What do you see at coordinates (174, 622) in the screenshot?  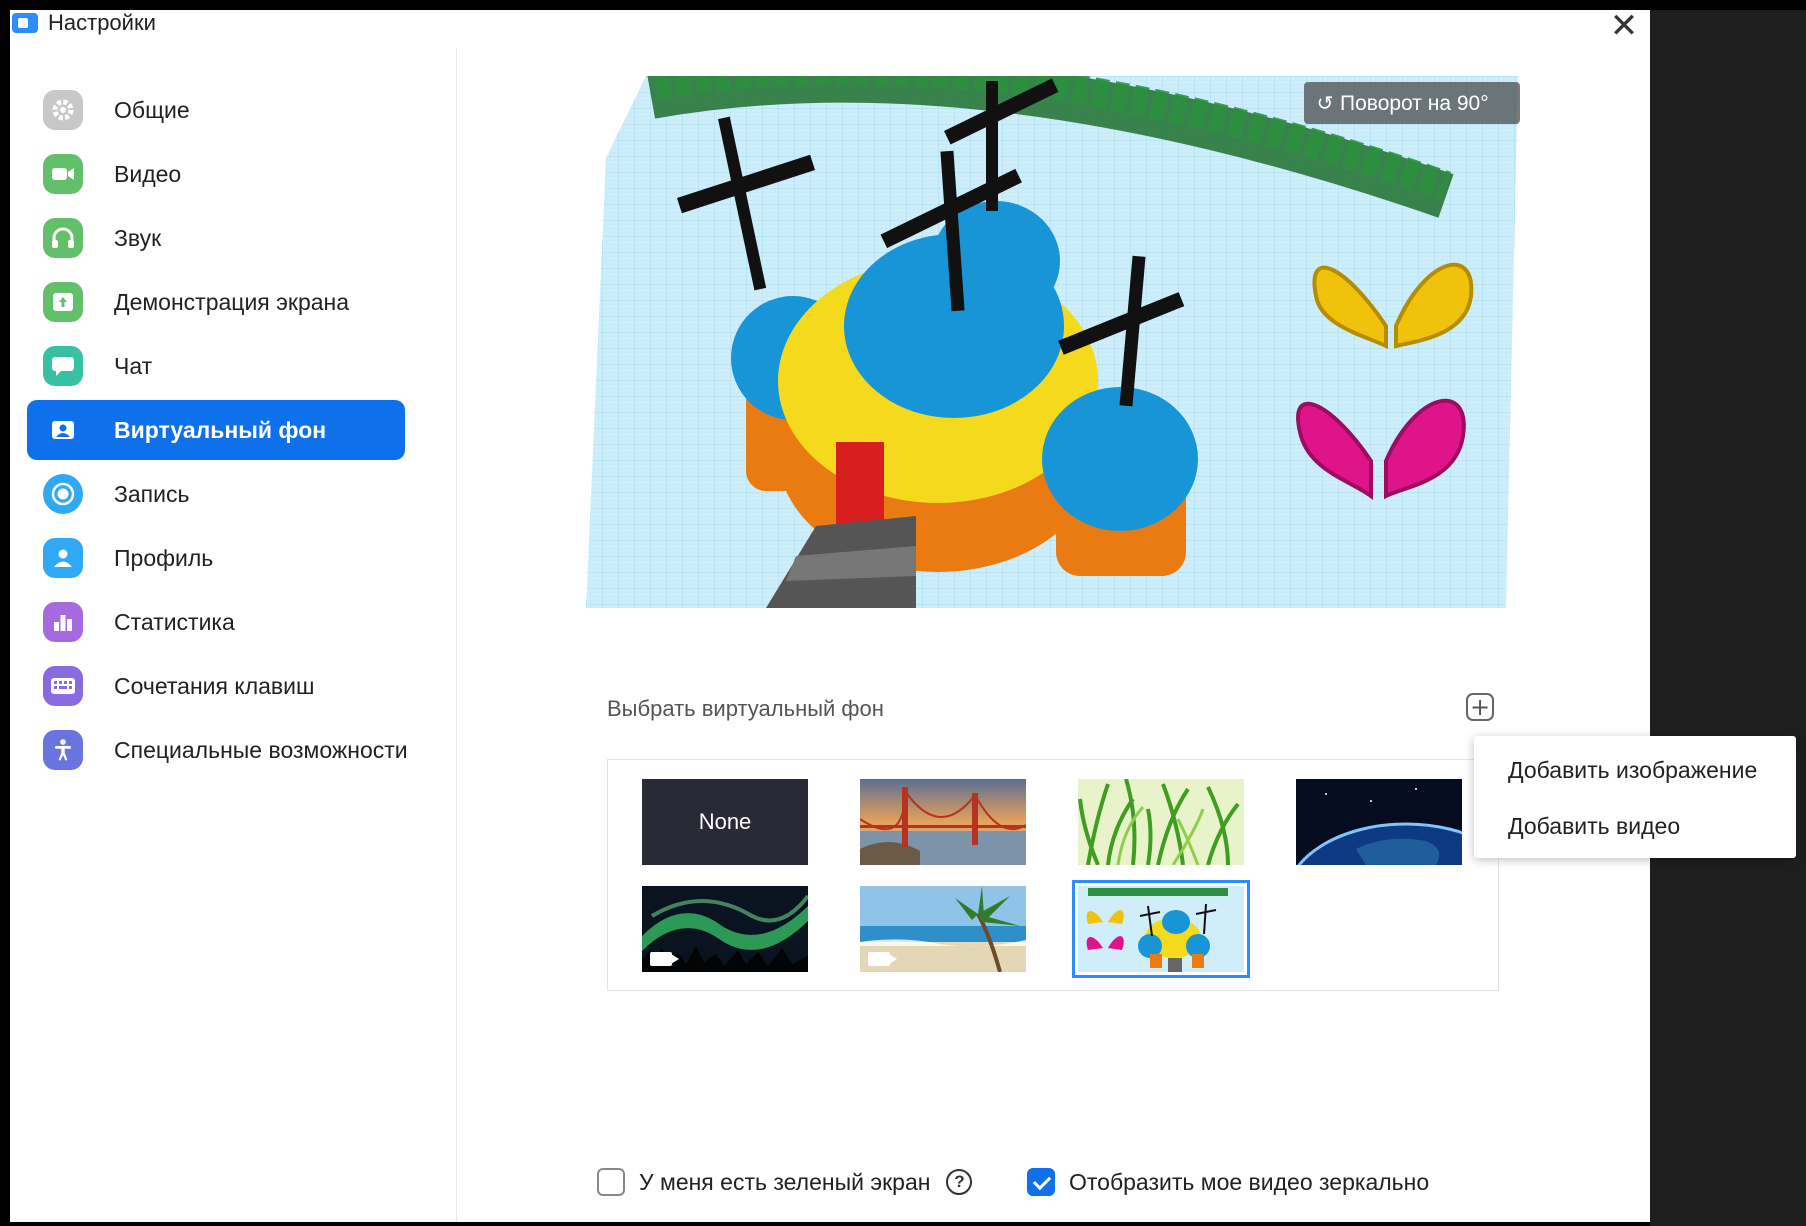 I see `sidebar-item-label: Статистика` at bounding box center [174, 622].